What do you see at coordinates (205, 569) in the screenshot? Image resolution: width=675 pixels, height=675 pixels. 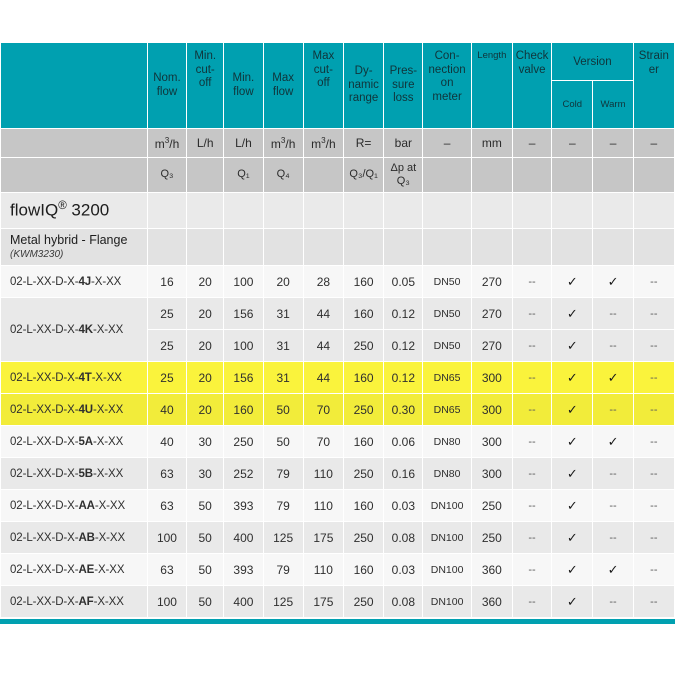 I see `cell-min-cutoff: 50` at bounding box center [205, 569].